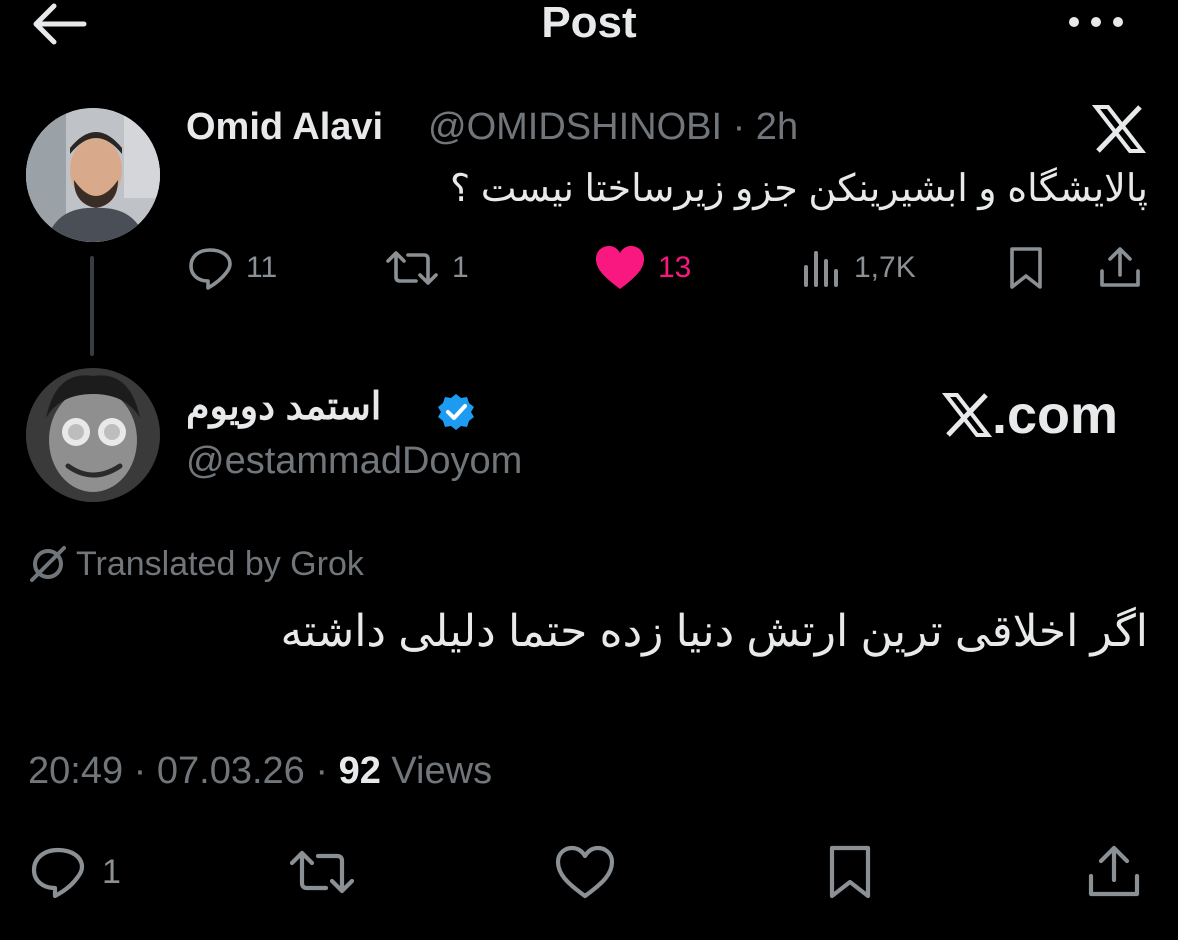  I want to click on quoted-repost-button: 1, so click(426, 268).